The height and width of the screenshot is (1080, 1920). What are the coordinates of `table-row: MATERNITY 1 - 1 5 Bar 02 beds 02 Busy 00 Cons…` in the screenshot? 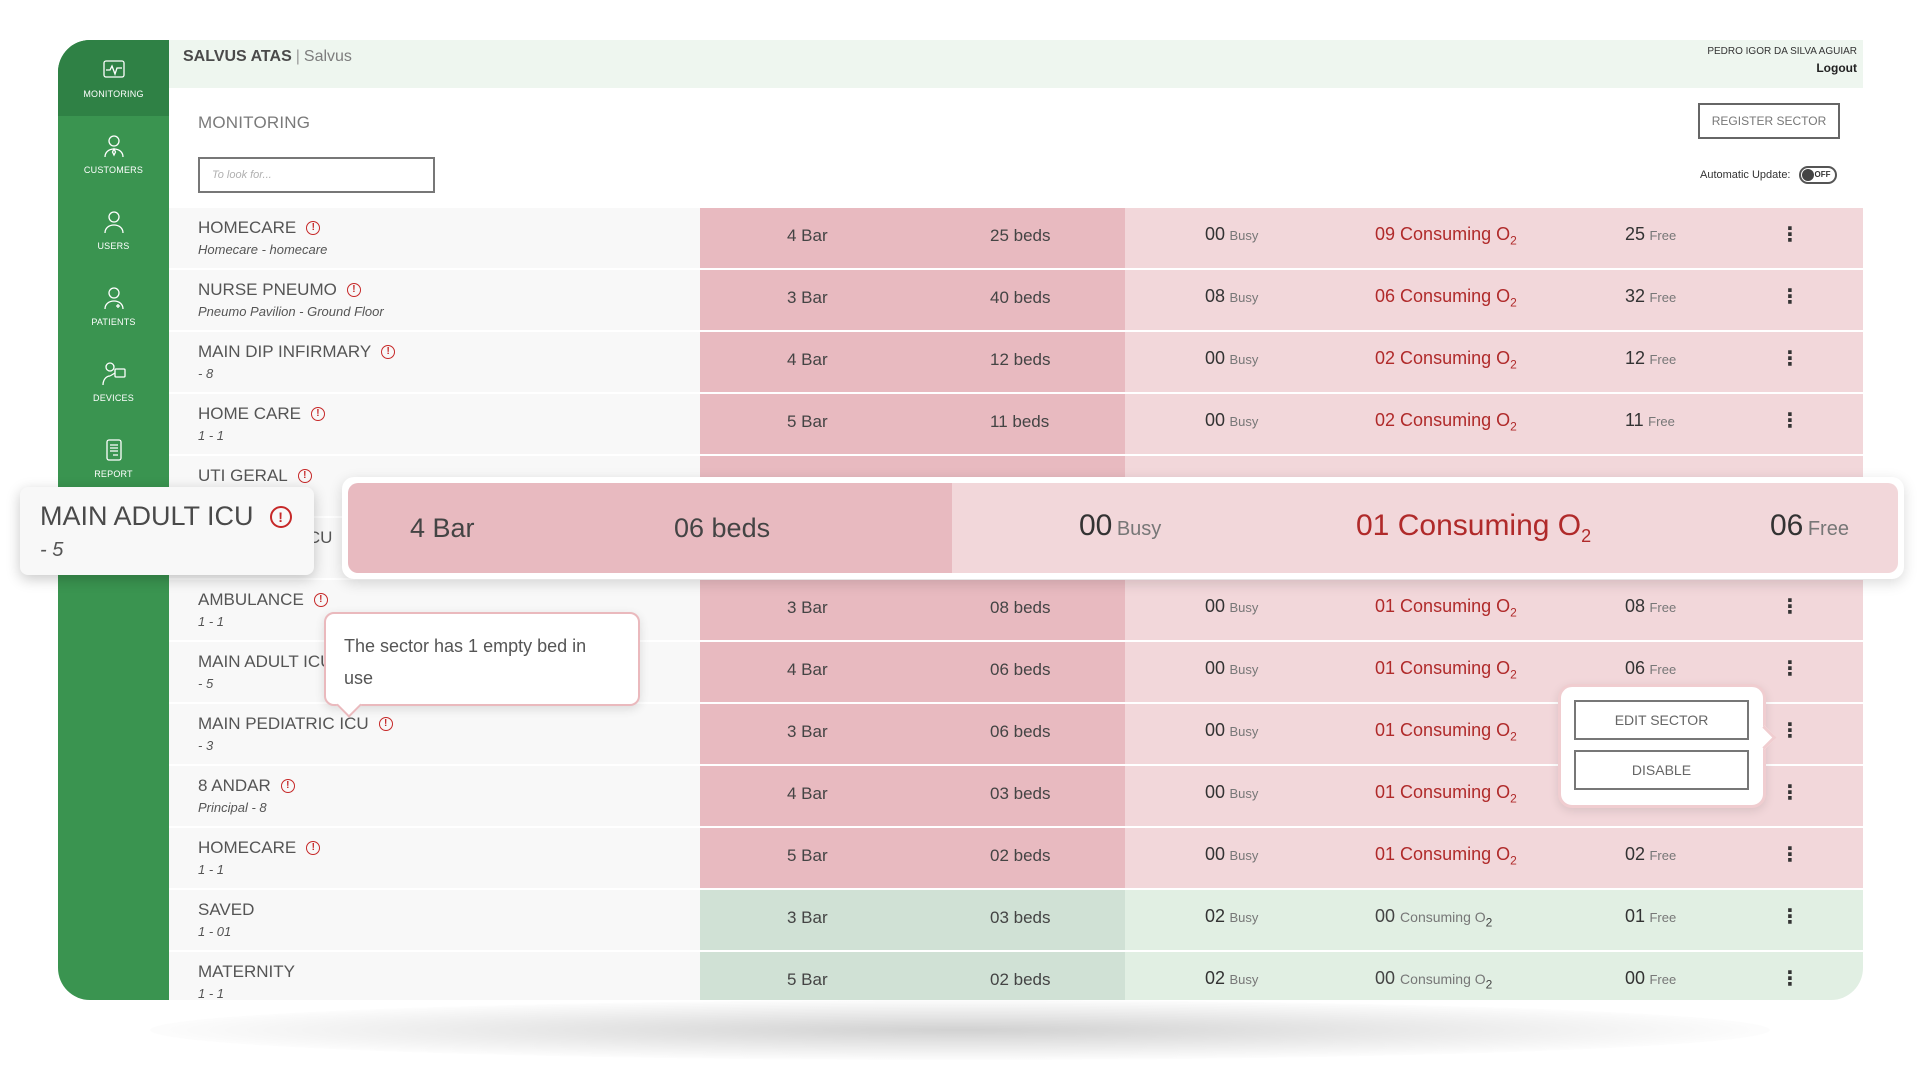 It's located at (1016, 976).